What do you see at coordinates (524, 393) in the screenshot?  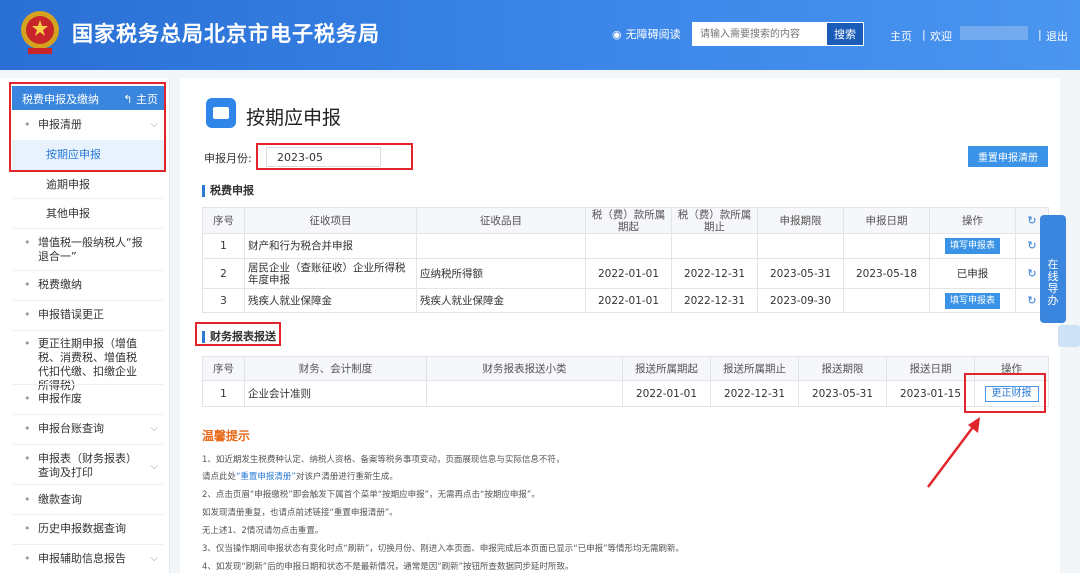 I see `report-subcategory` at bounding box center [524, 393].